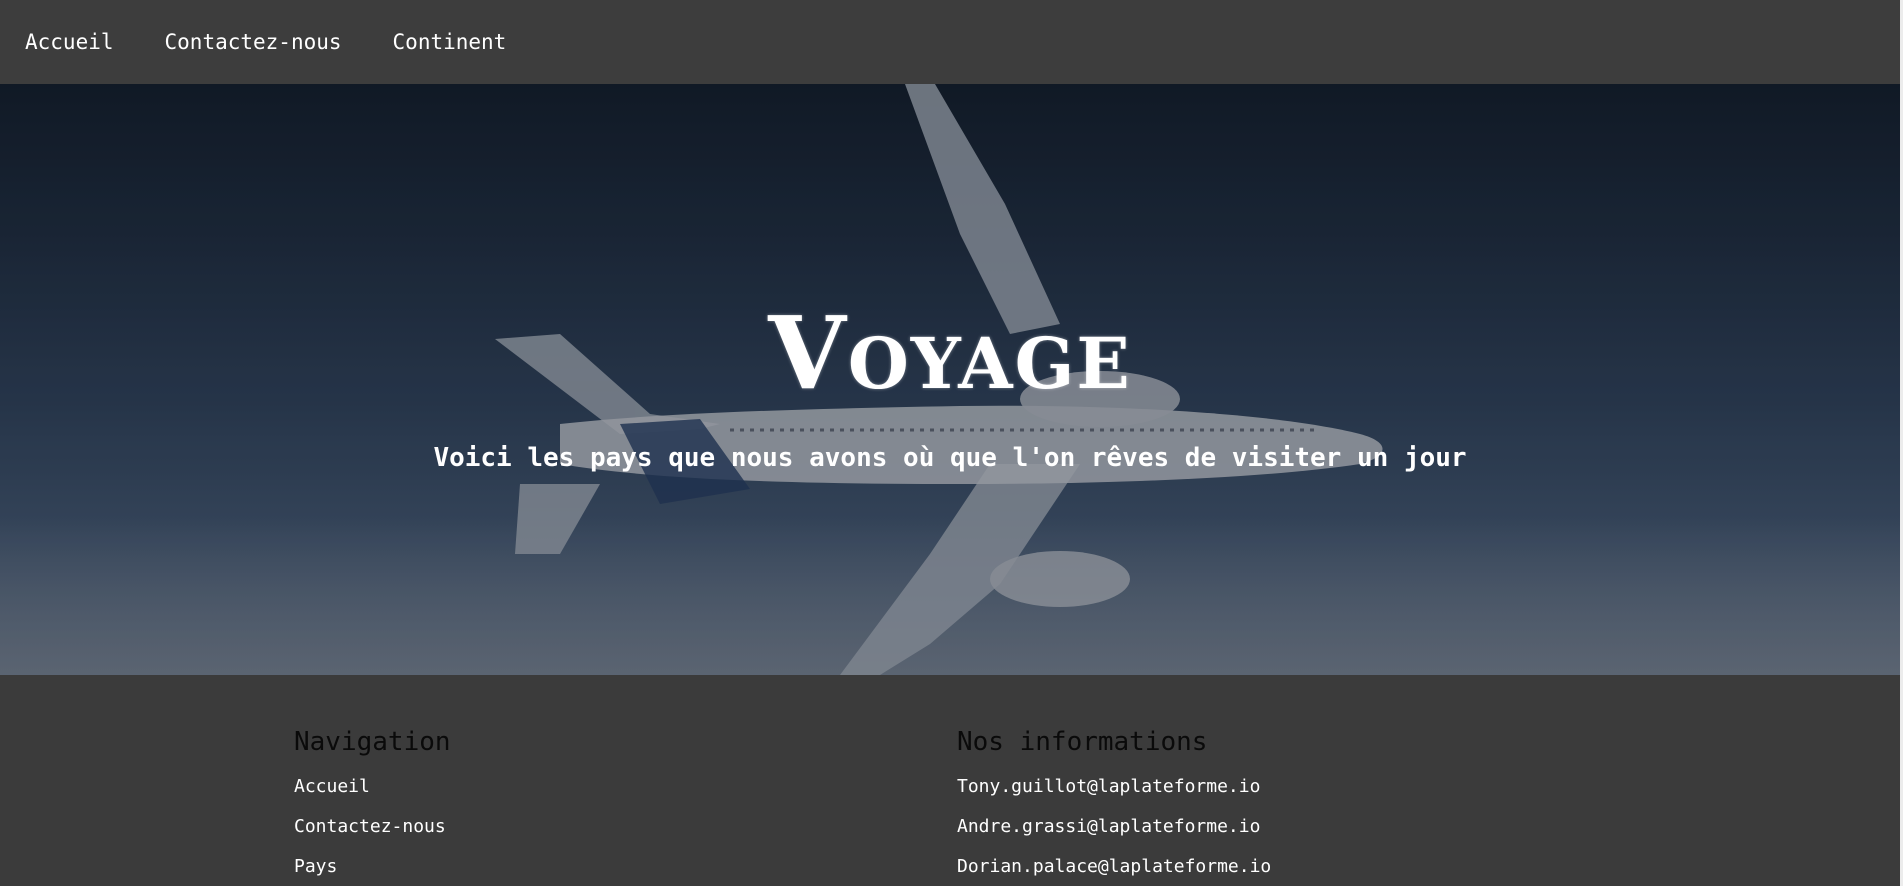 This screenshot has height=886, width=1903. Describe the element at coordinates (950, 42) in the screenshot. I see `top-navigation: Accueil Contactez-nous Continent` at that location.